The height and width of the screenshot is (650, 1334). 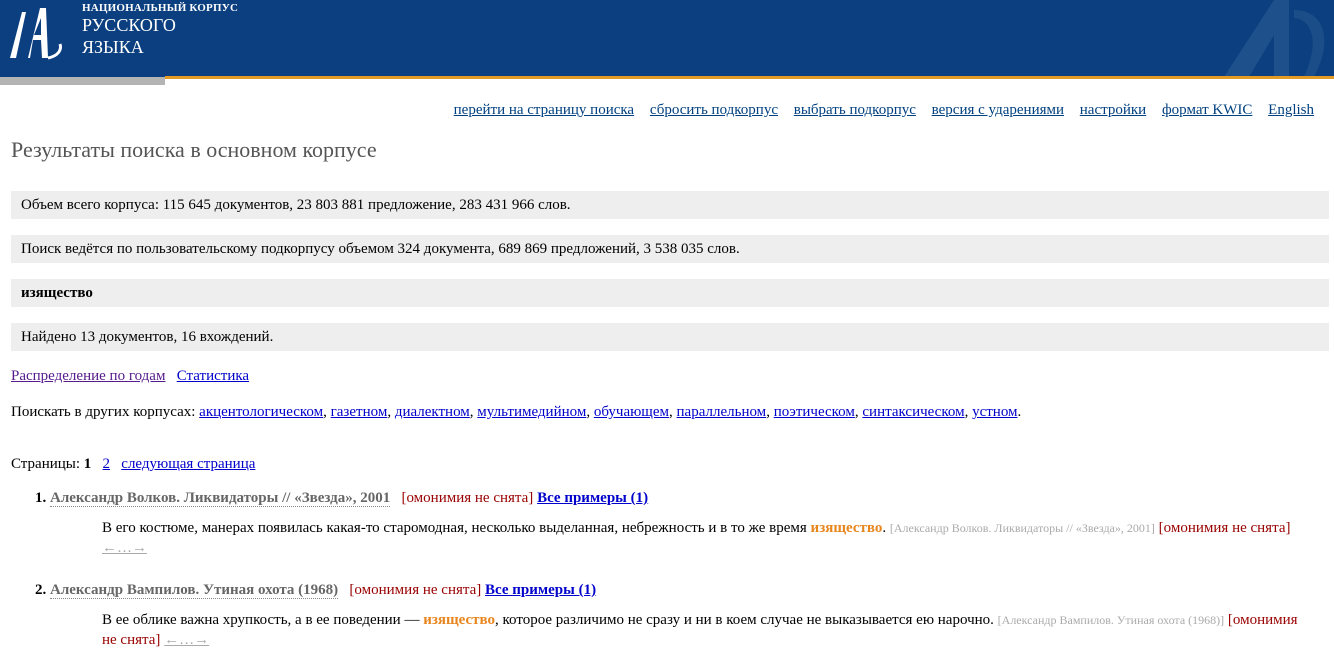 What do you see at coordinates (631, 412) in the screenshot?
I see `corpus-link-learning: обучающем` at bounding box center [631, 412].